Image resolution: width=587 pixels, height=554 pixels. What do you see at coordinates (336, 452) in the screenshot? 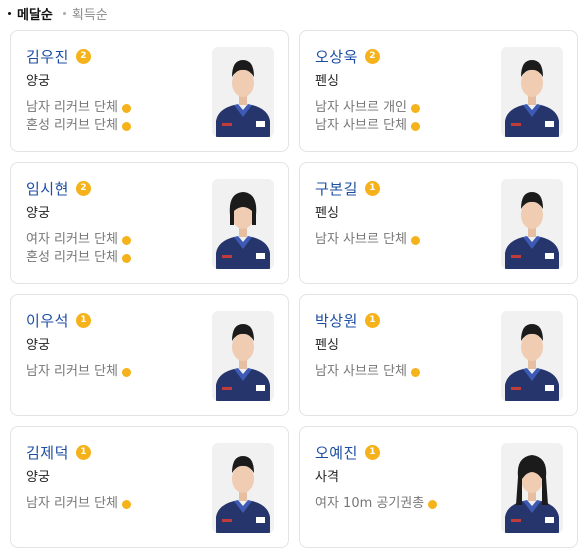
I see `athlete-name: 오예진` at bounding box center [336, 452].